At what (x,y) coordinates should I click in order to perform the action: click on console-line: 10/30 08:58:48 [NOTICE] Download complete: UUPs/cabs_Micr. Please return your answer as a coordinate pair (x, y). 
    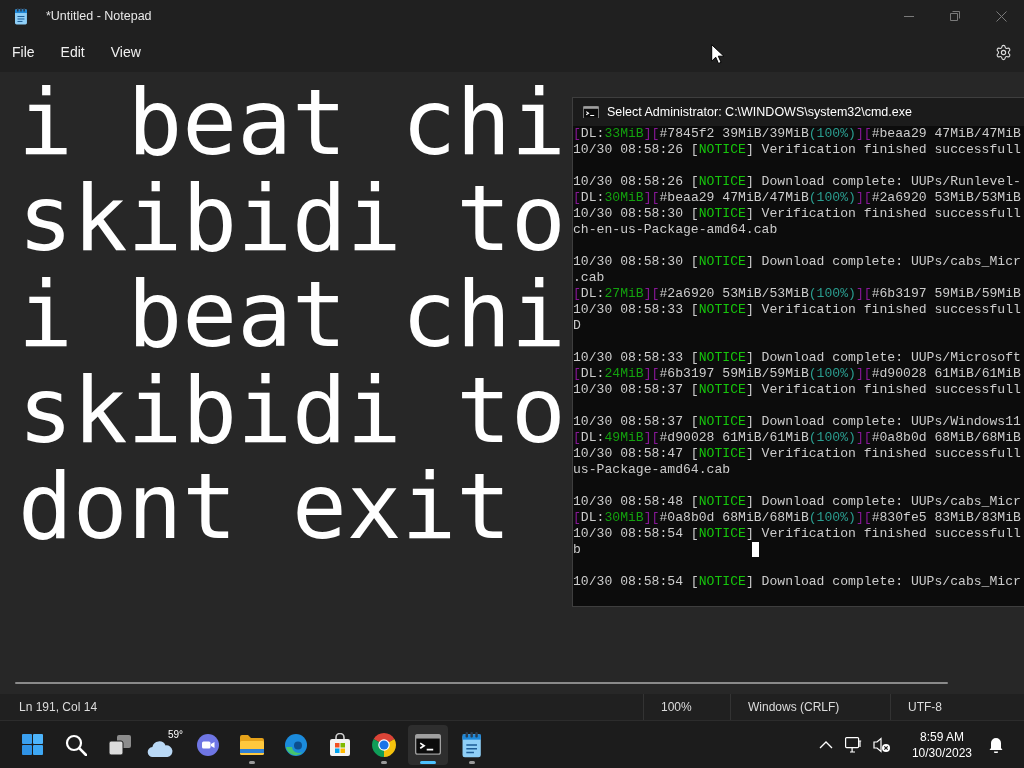
    Looking at the image, I should click on (797, 502).